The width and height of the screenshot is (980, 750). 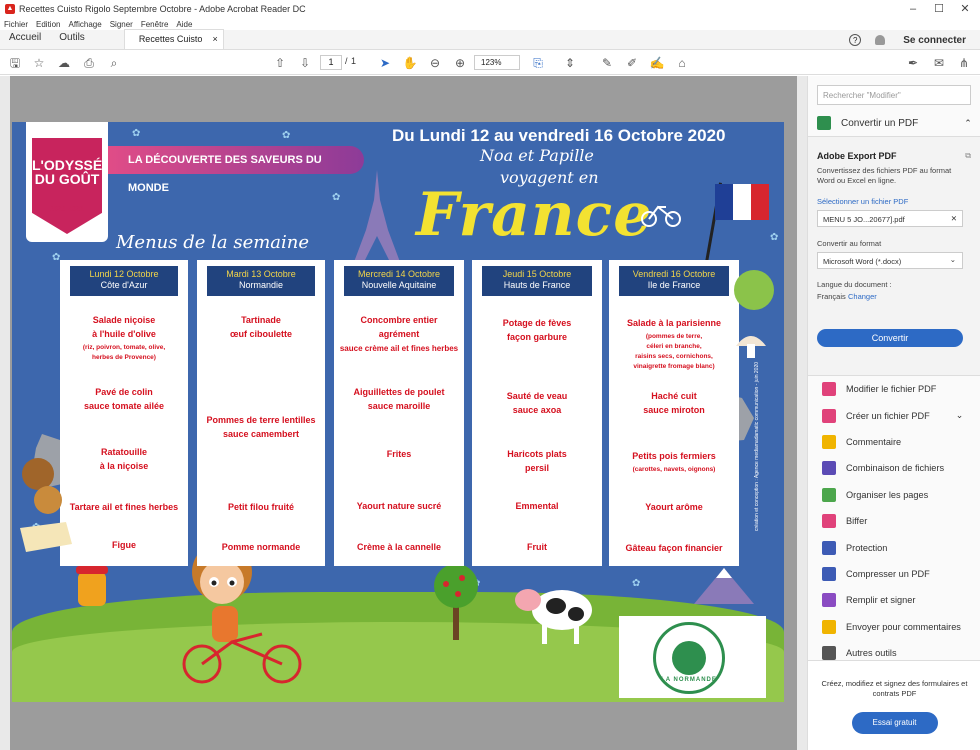 I want to click on menu-region: Normandie, so click(x=261, y=285).